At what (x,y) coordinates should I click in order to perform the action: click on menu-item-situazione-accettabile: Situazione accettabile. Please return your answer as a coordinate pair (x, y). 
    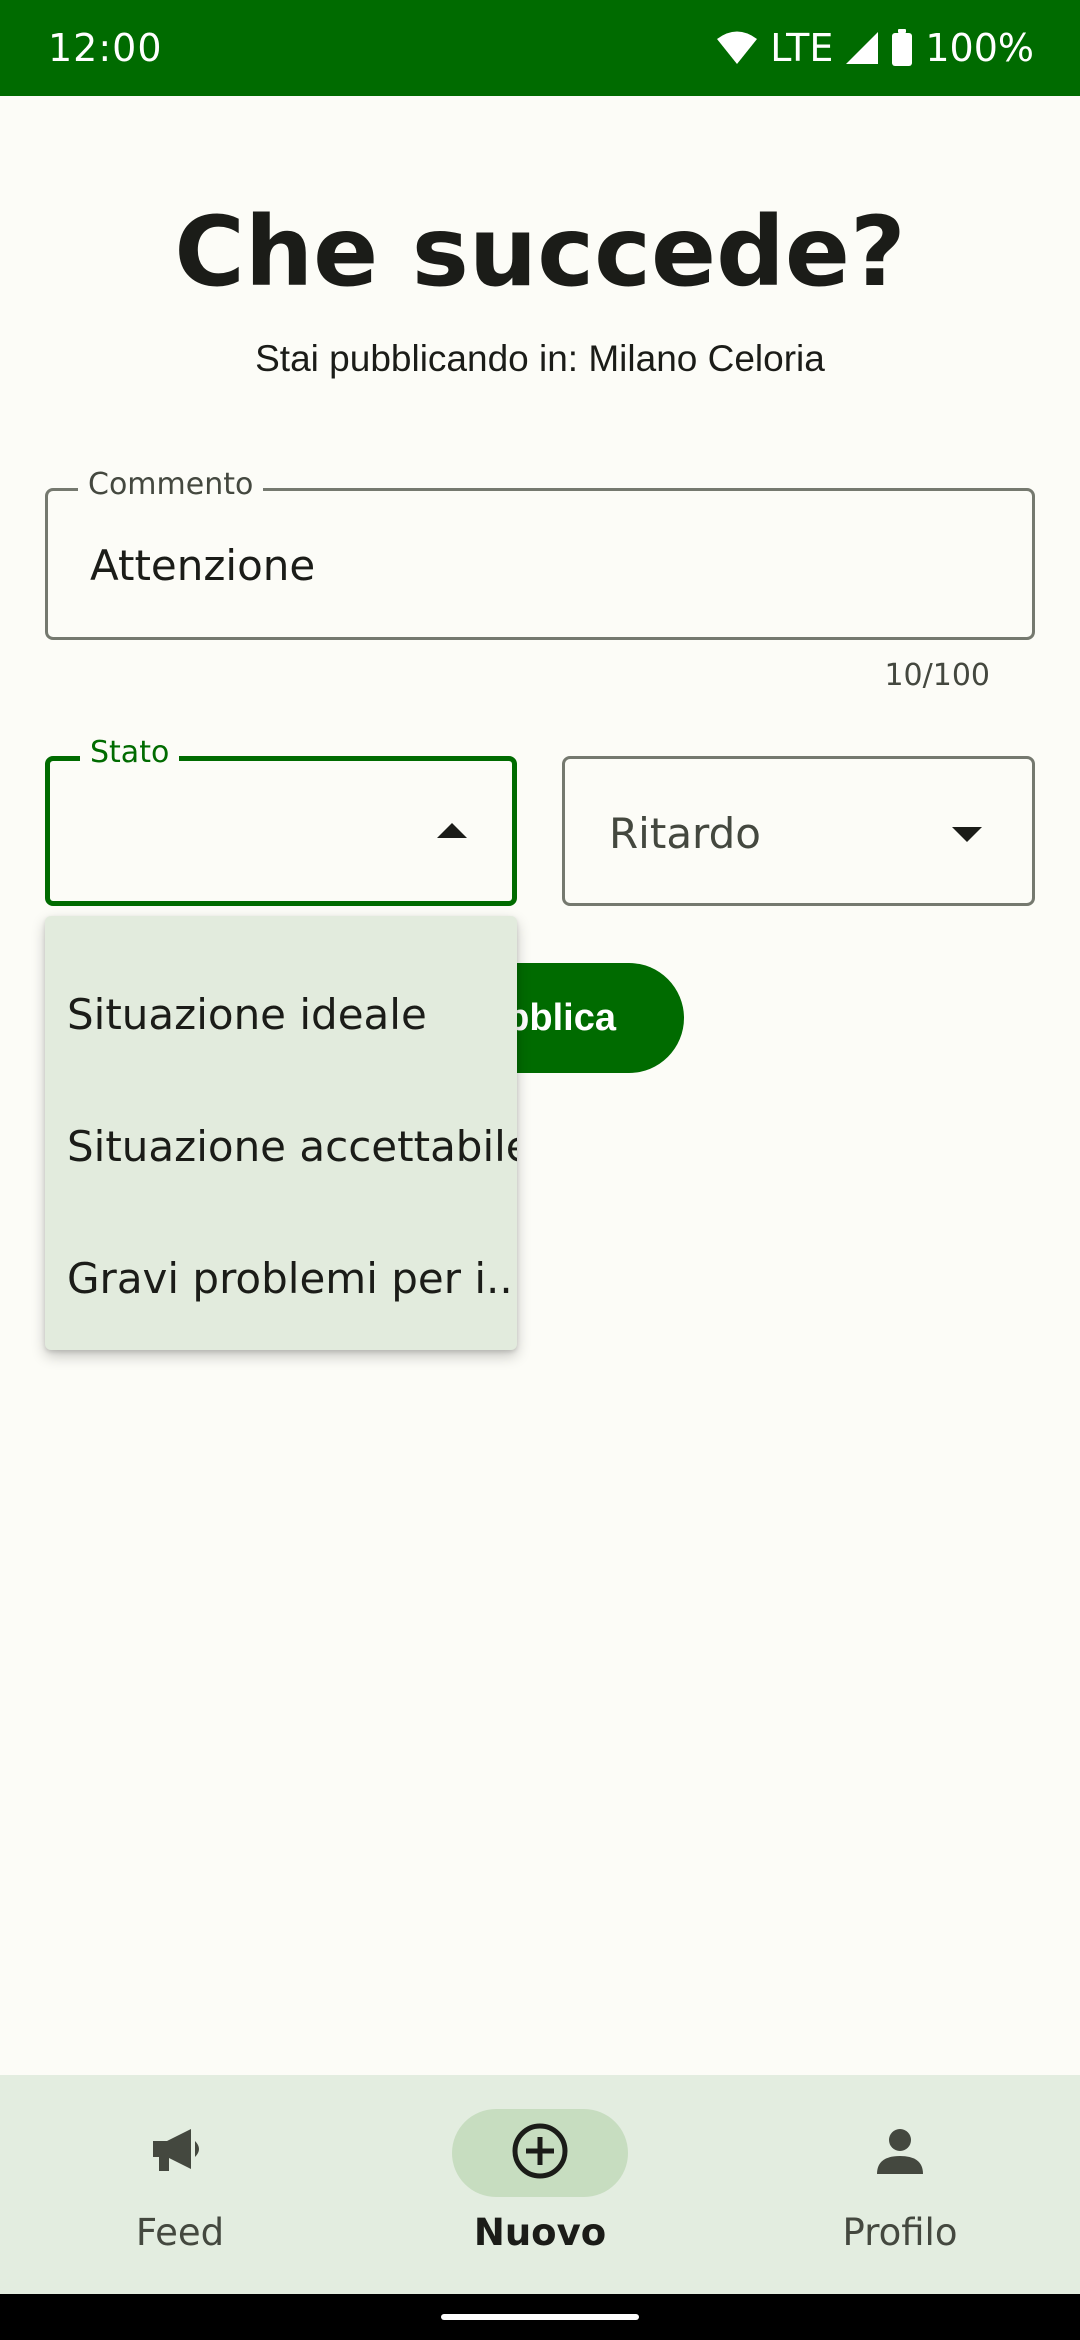
    Looking at the image, I should click on (281, 1146).